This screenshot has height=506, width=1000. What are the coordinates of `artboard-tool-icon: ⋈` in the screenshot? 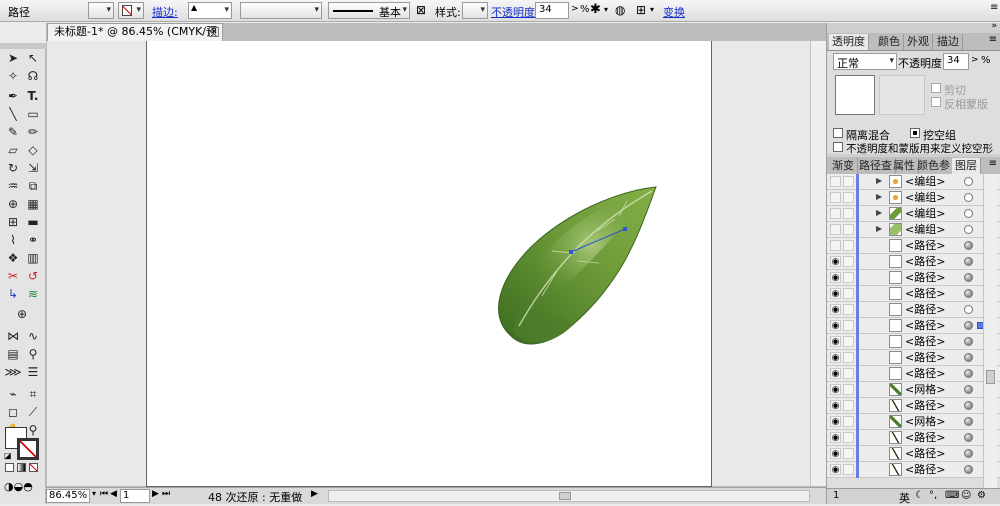 It's located at (13, 336).